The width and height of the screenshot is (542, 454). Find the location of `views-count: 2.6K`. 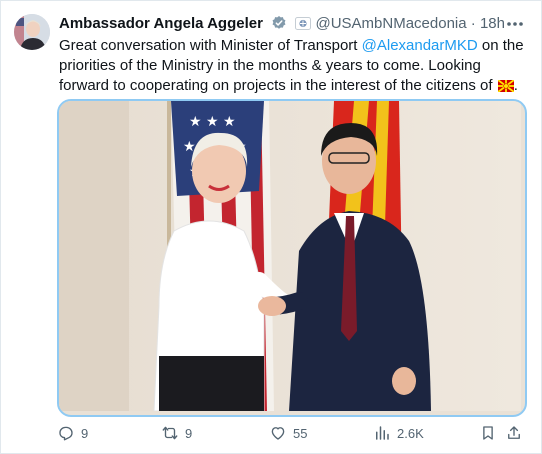

views-count: 2.6K is located at coordinates (410, 433).